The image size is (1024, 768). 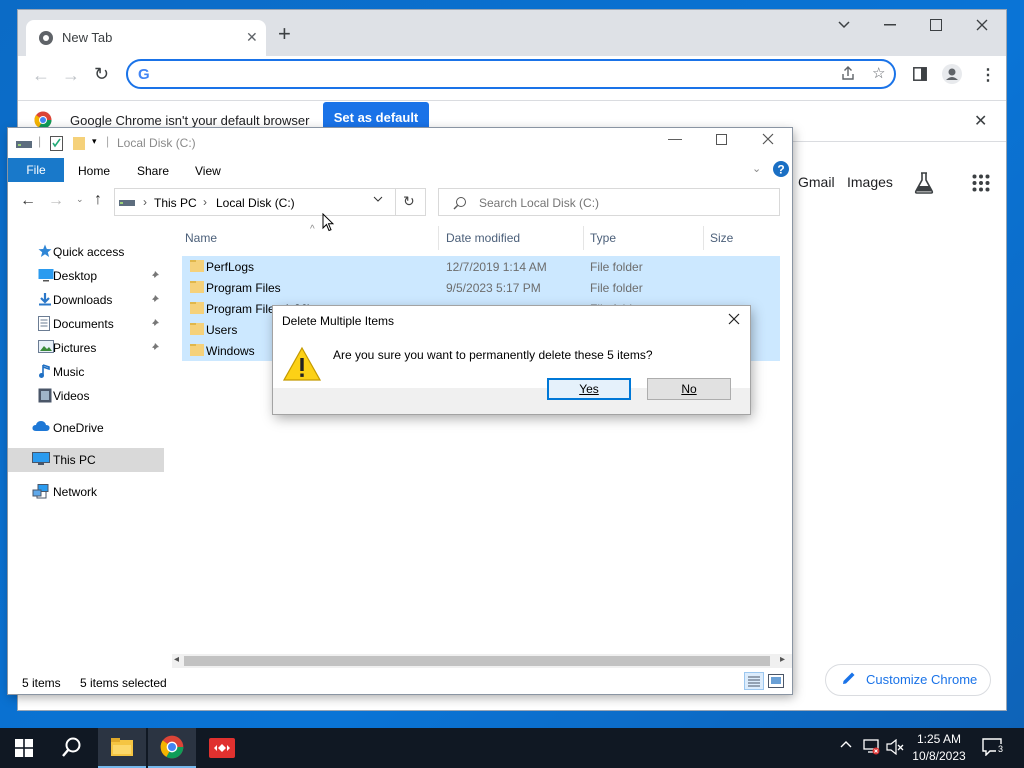 I want to click on column-type: Type, so click(x=603, y=238).